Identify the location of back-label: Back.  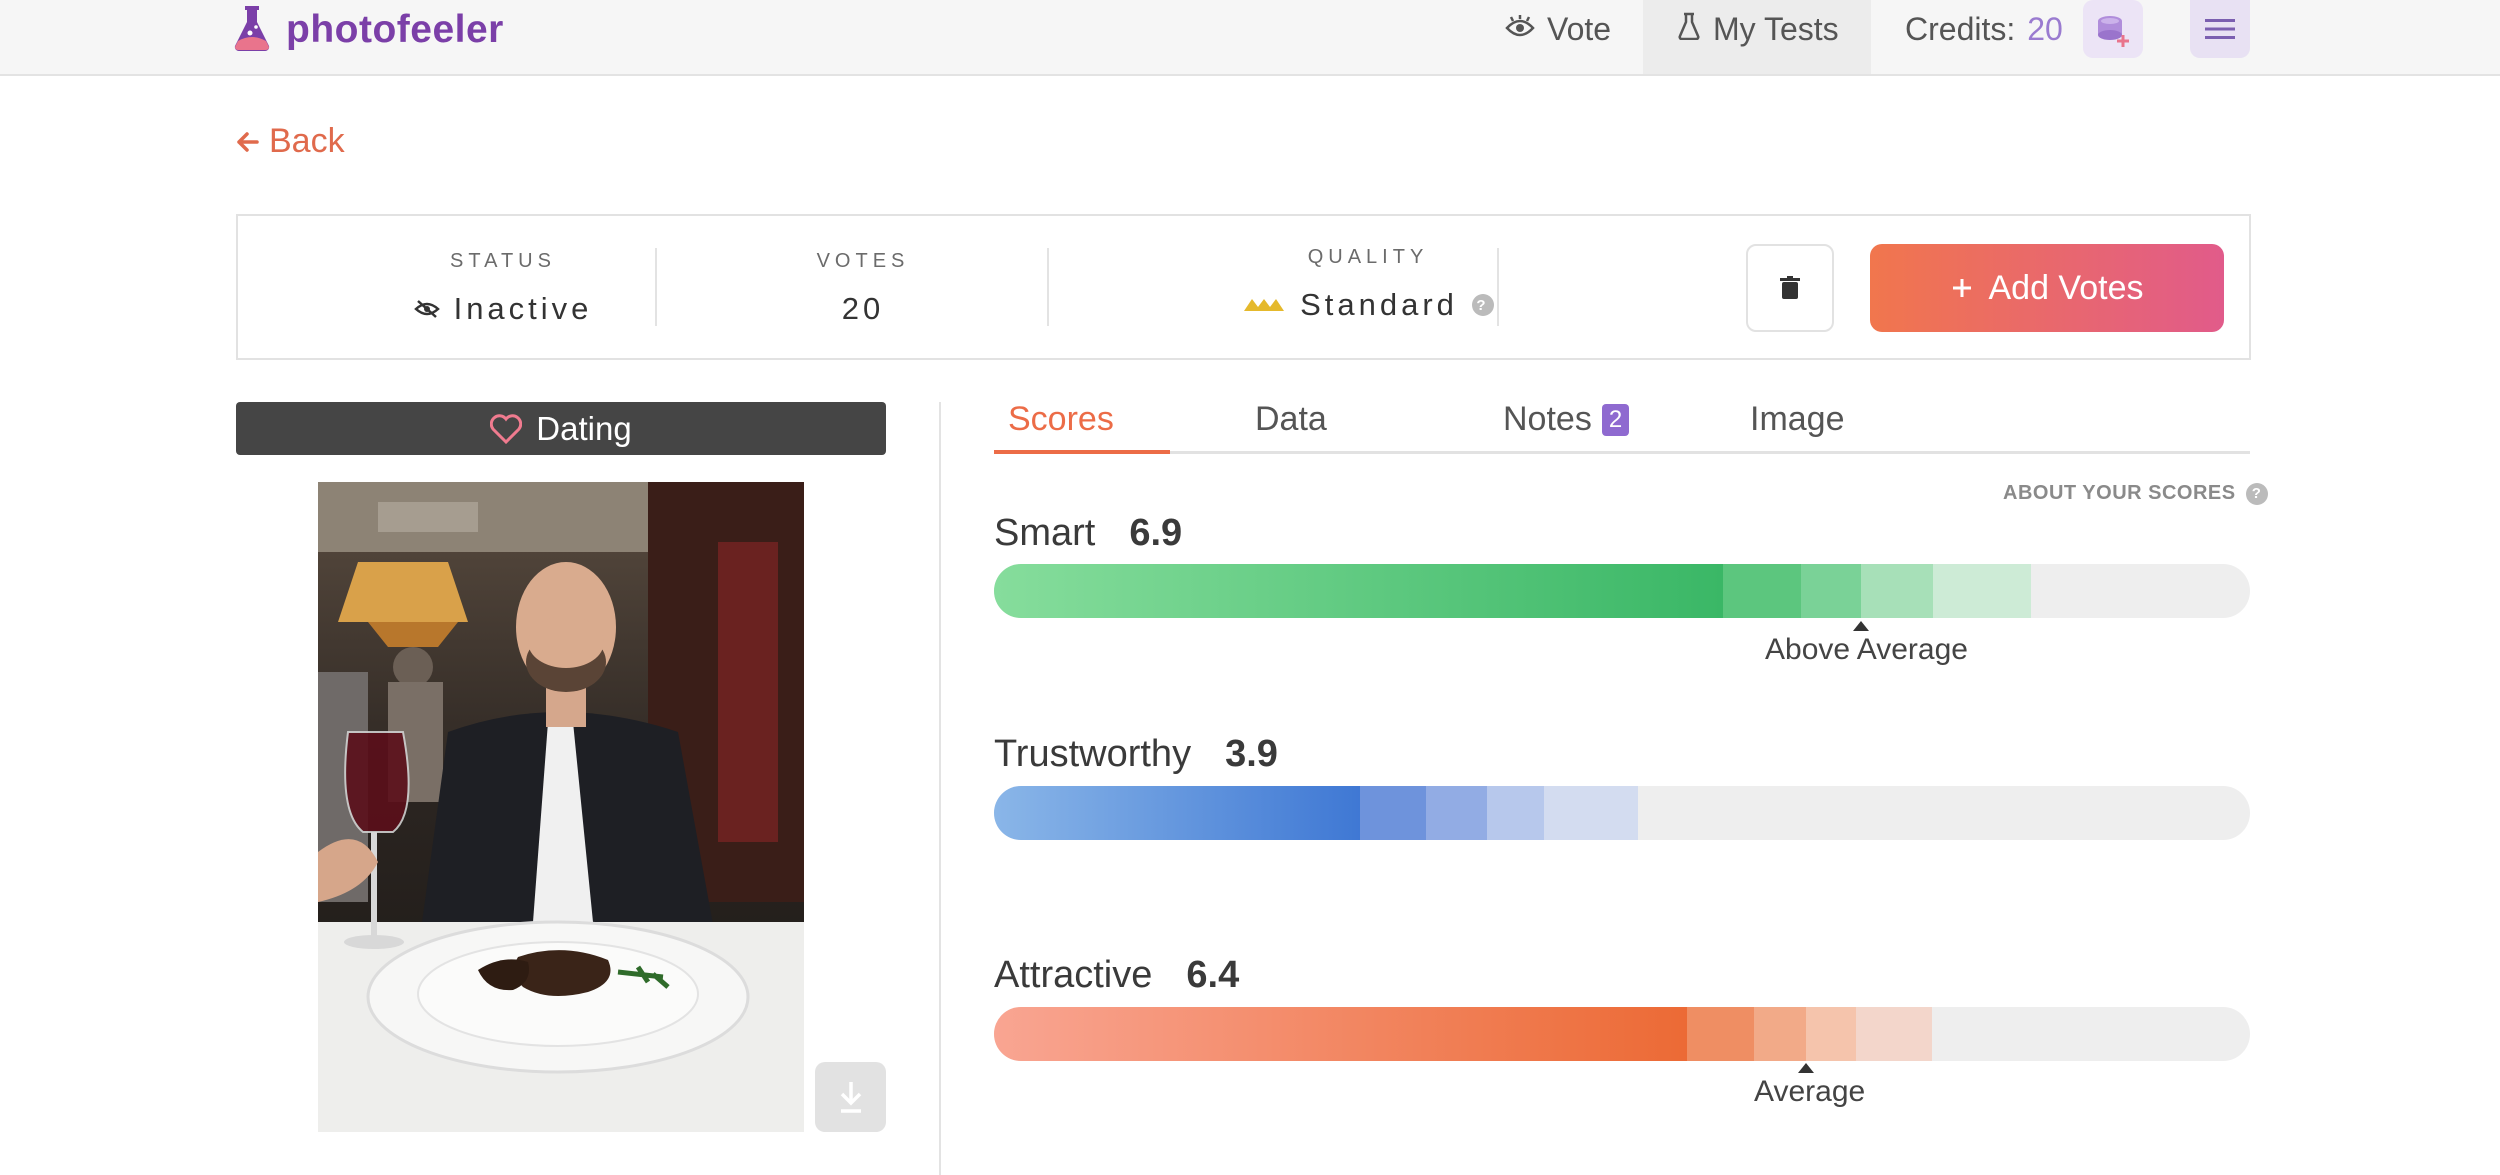
(307, 141).